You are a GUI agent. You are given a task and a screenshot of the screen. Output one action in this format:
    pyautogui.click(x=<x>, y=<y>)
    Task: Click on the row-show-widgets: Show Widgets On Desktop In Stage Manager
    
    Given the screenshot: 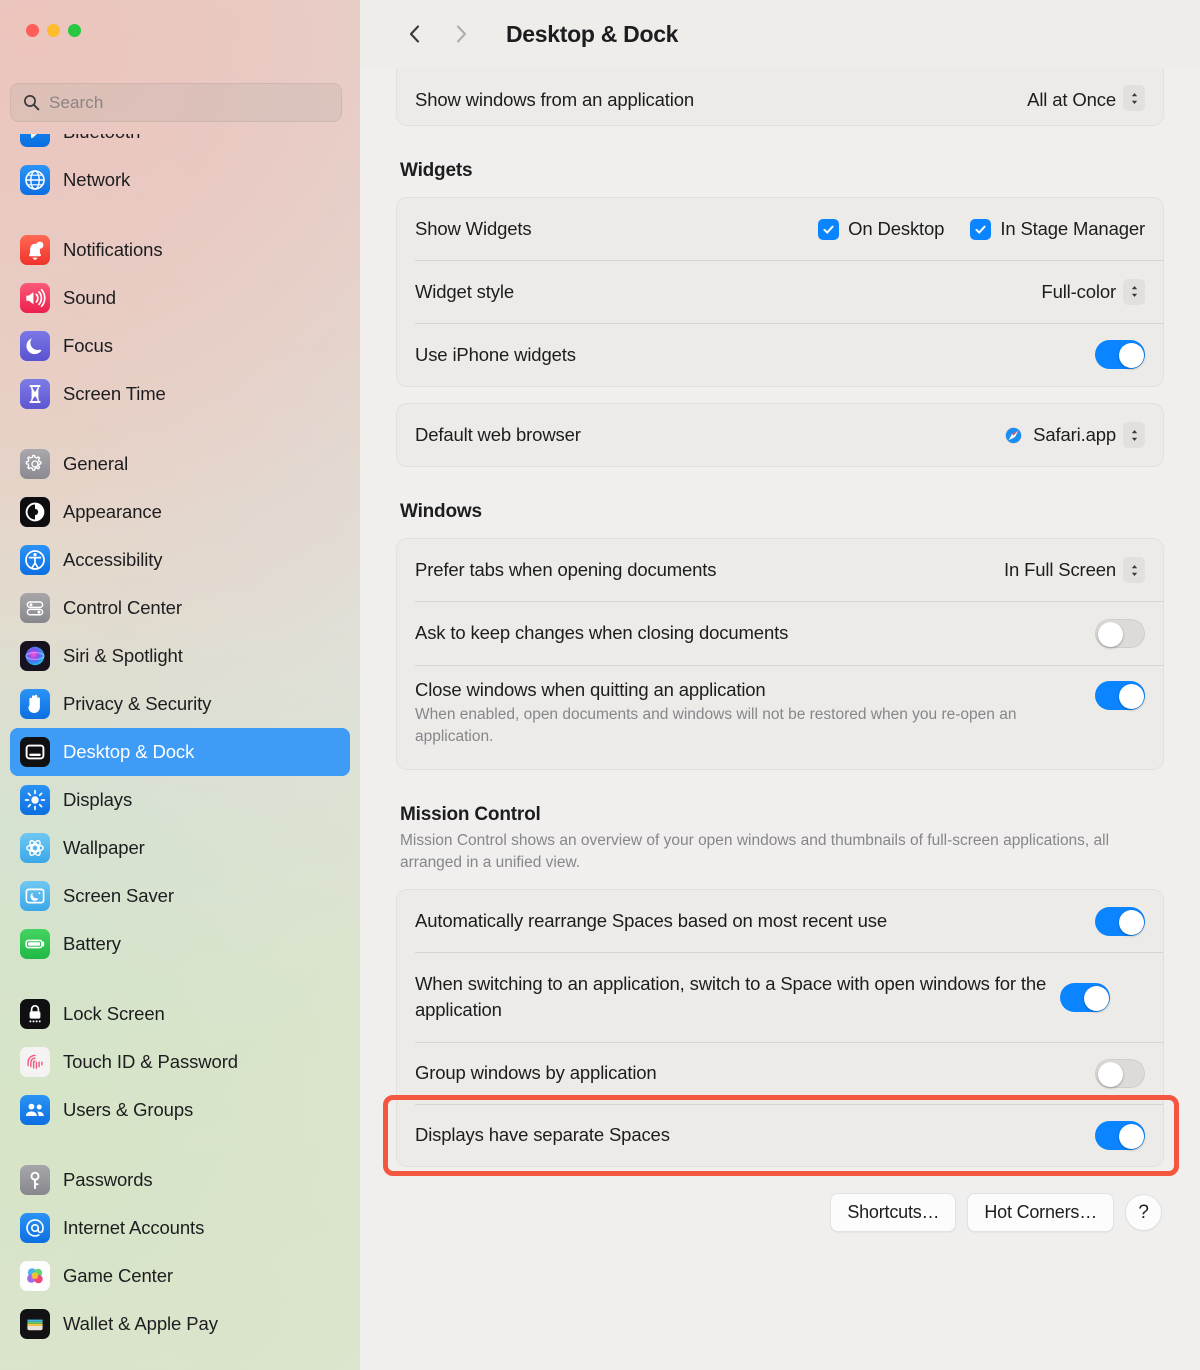 What is the action you would take?
    pyautogui.click(x=780, y=229)
    